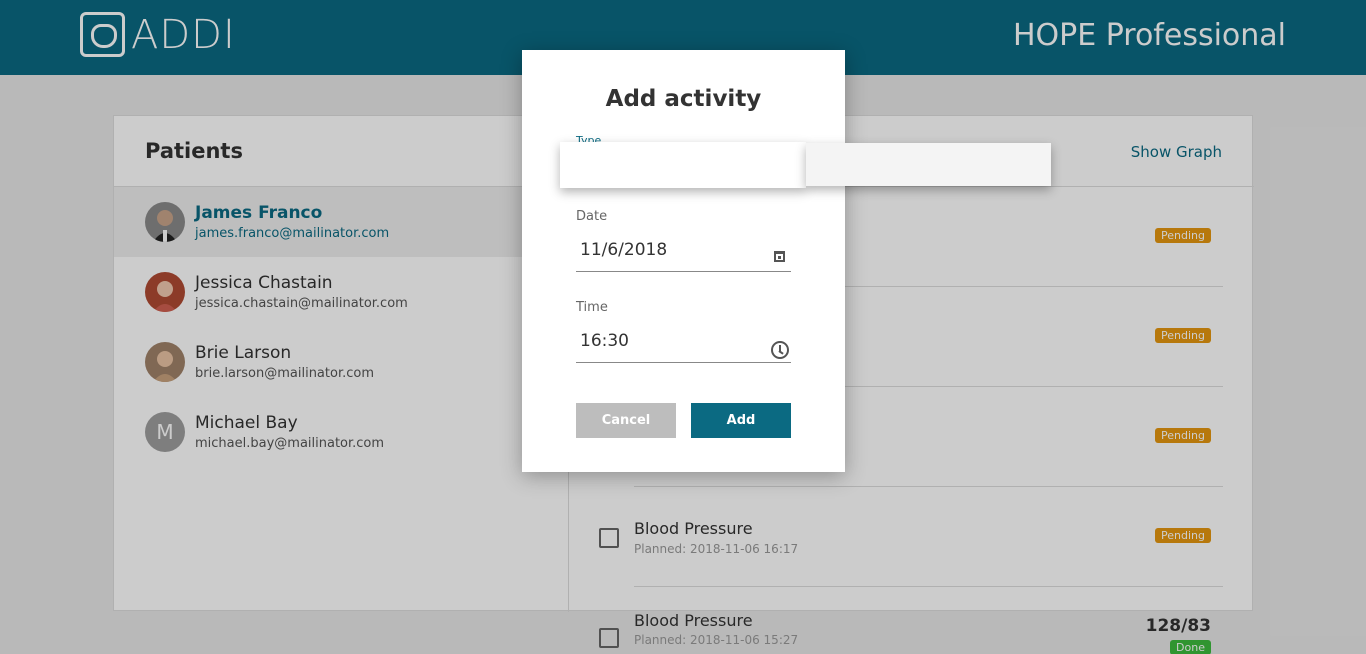  Describe the element at coordinates (683, 252) in the screenshot. I see `date-field: 11/6/2018` at that location.